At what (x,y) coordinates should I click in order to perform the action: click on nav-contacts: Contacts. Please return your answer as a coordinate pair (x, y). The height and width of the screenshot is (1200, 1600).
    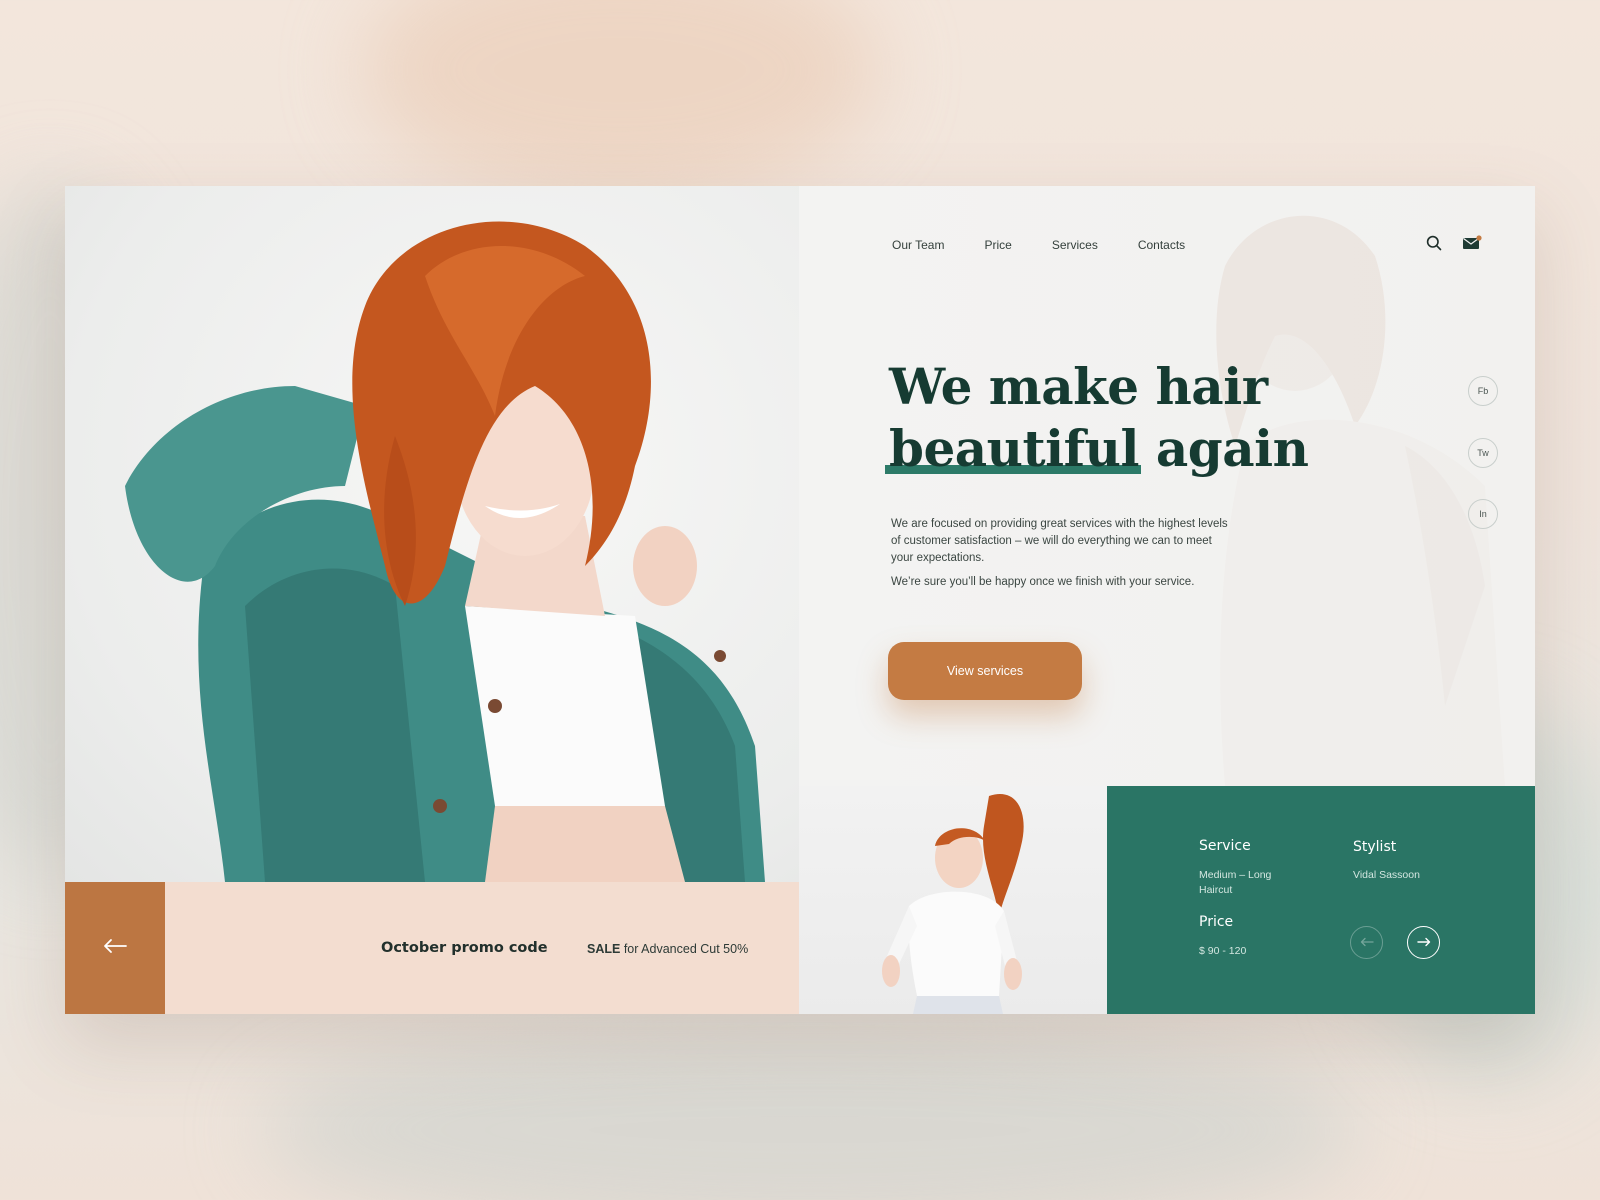
    Looking at the image, I should click on (1161, 245).